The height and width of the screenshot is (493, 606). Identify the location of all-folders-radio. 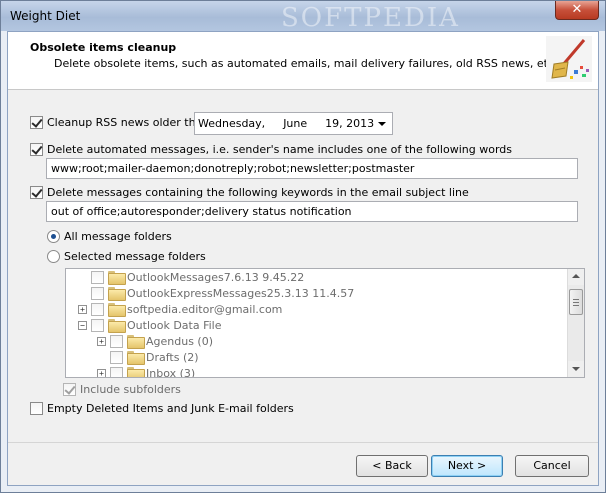
(53, 236).